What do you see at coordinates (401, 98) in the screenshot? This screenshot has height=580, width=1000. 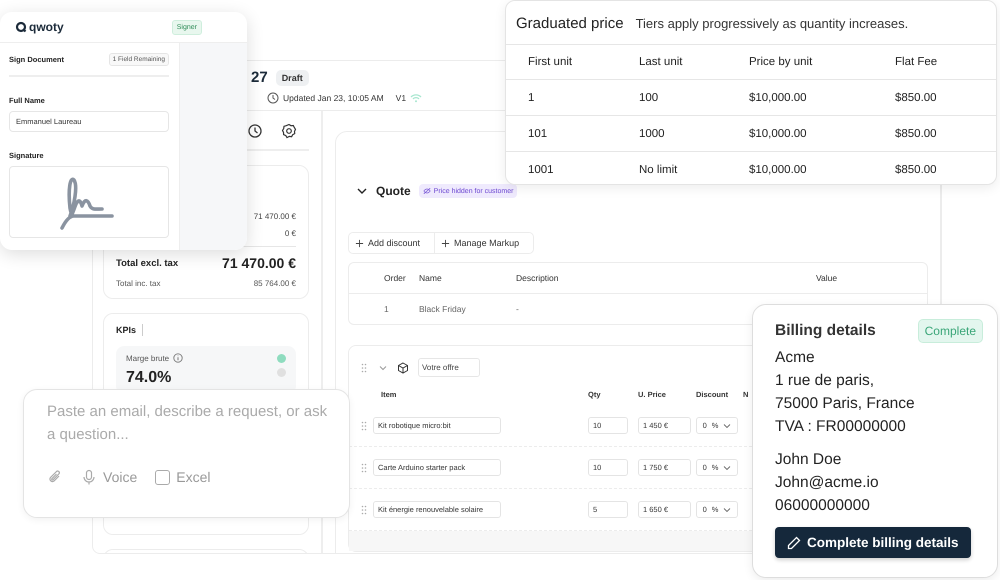 I see `version-text: V1` at bounding box center [401, 98].